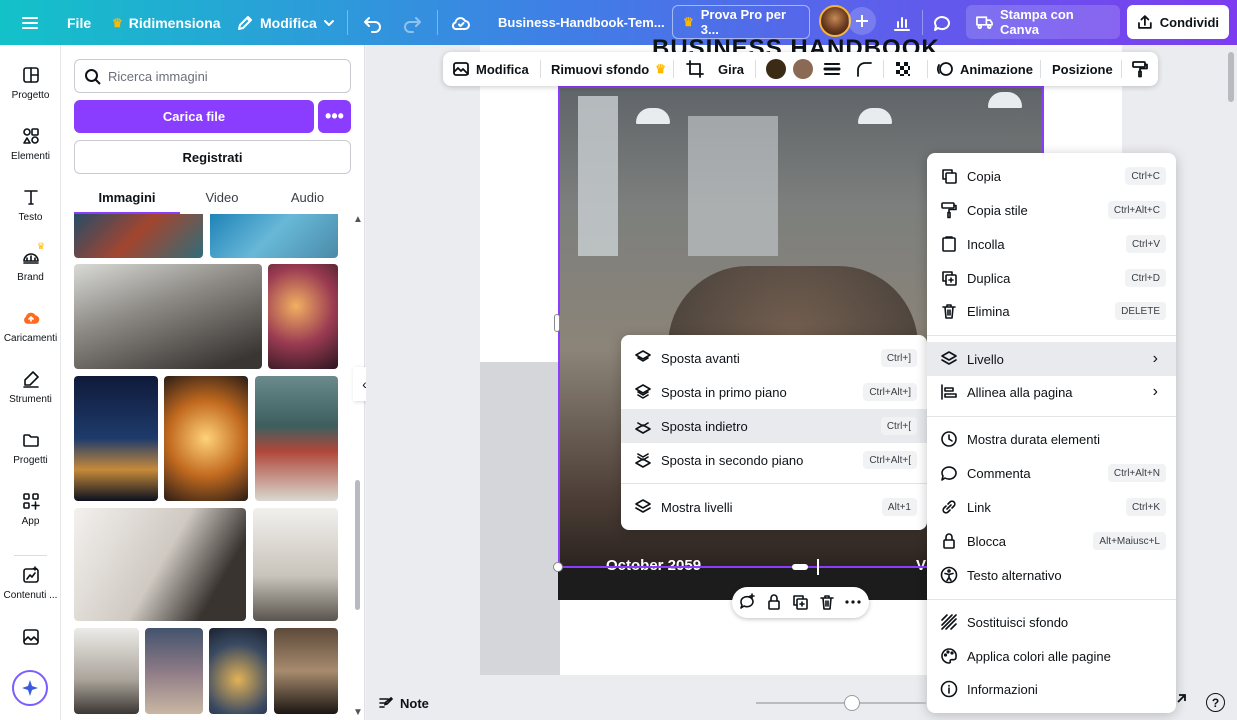 The image size is (1237, 720). Describe the element at coordinates (1051, 244) in the screenshot. I see `menu-item-paste: Incolla Ctrl+V` at that location.